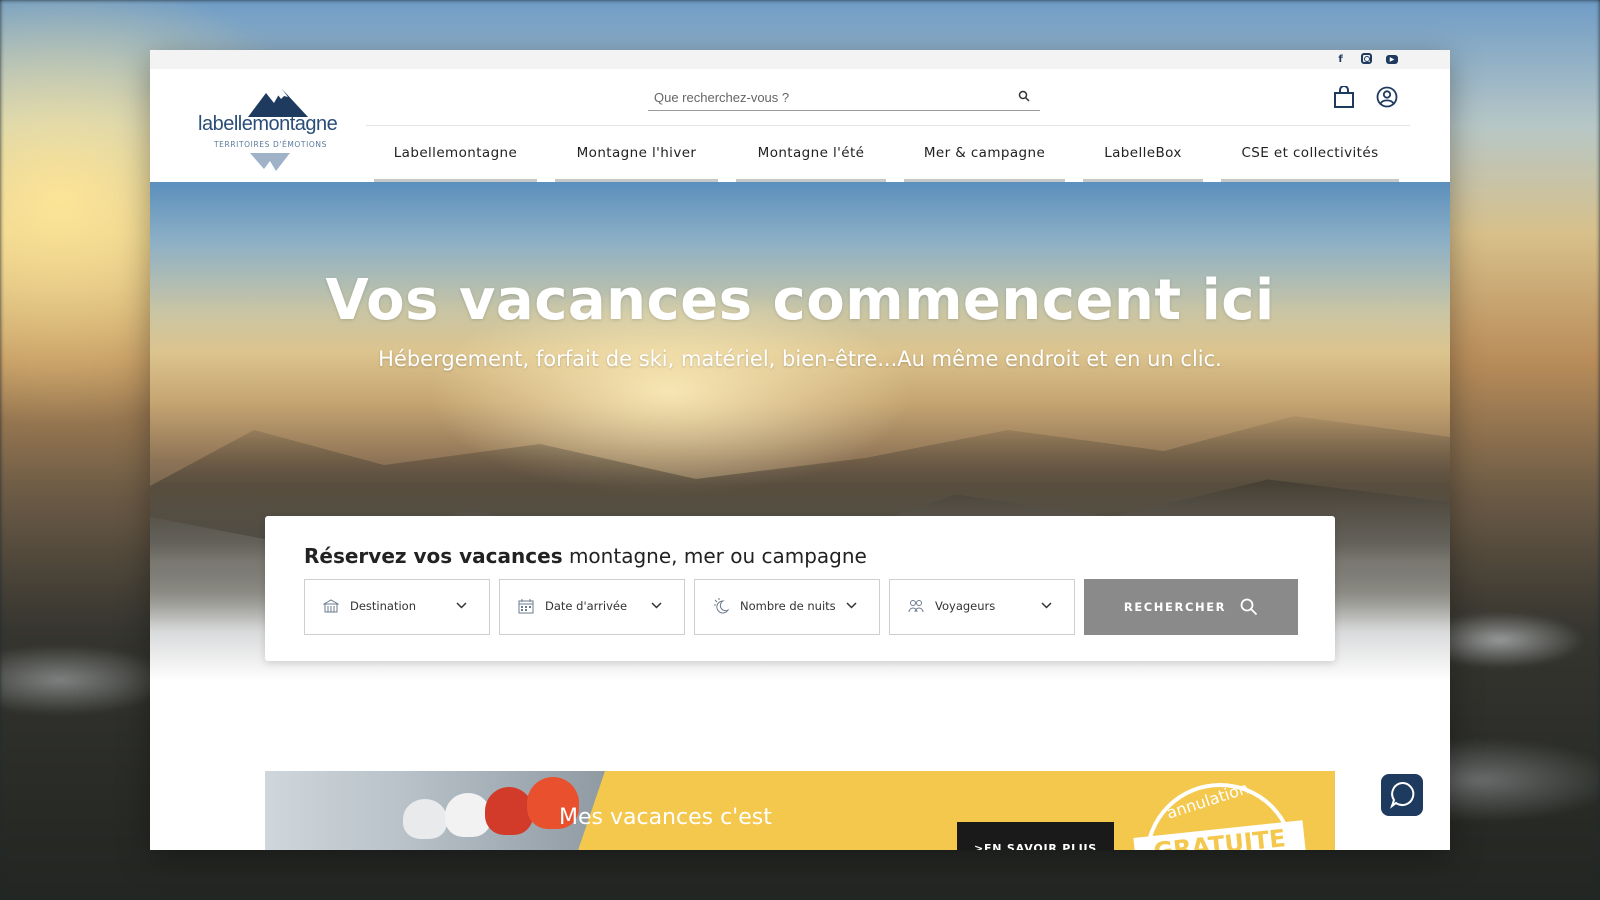  What do you see at coordinates (270, 144) in the screenshot?
I see `brand-tagline: TERRITOIRES D'ÉMOTIONS` at bounding box center [270, 144].